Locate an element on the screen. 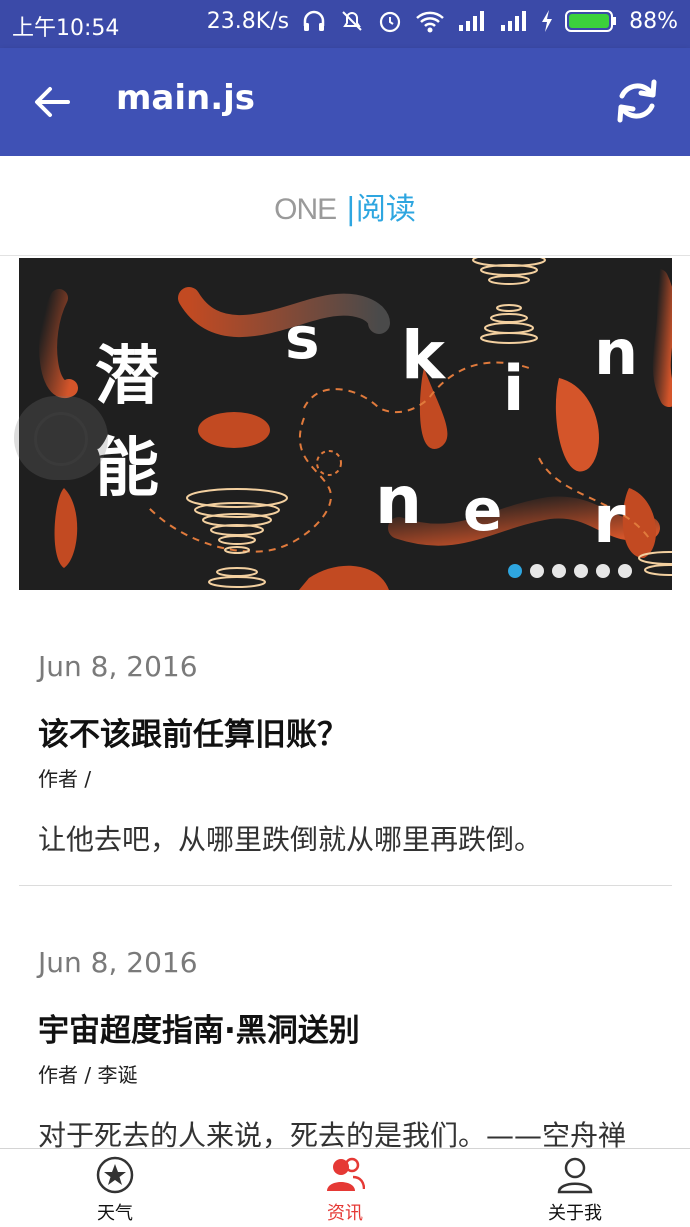 Image resolution: width=690 pixels, height=1227 pixels. wifi-icon is located at coordinates (430, 22).